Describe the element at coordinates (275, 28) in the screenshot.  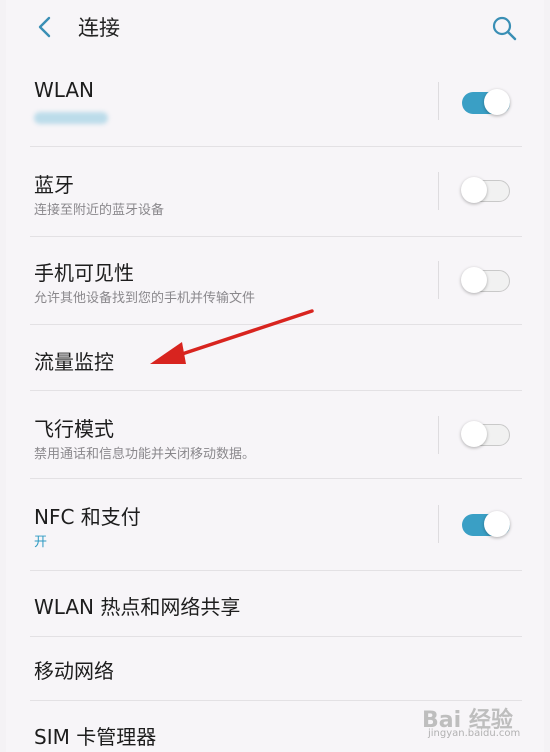
I see `top-bar: 连接` at that location.